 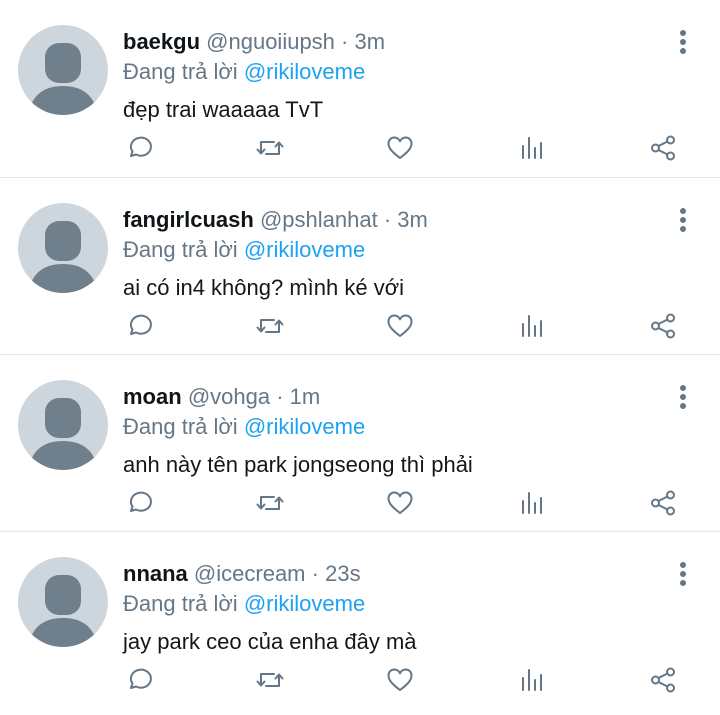 I want to click on tweet-header: moan @vohga · 1m, so click(x=221, y=397).